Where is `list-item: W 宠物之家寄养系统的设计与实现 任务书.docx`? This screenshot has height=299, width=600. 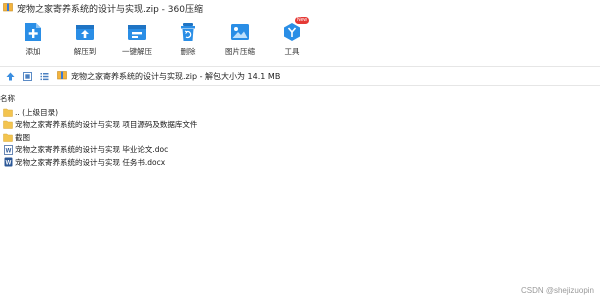 list-item: W 宠物之家寄养系统的设计与实现 任务书.docx is located at coordinates (300, 162).